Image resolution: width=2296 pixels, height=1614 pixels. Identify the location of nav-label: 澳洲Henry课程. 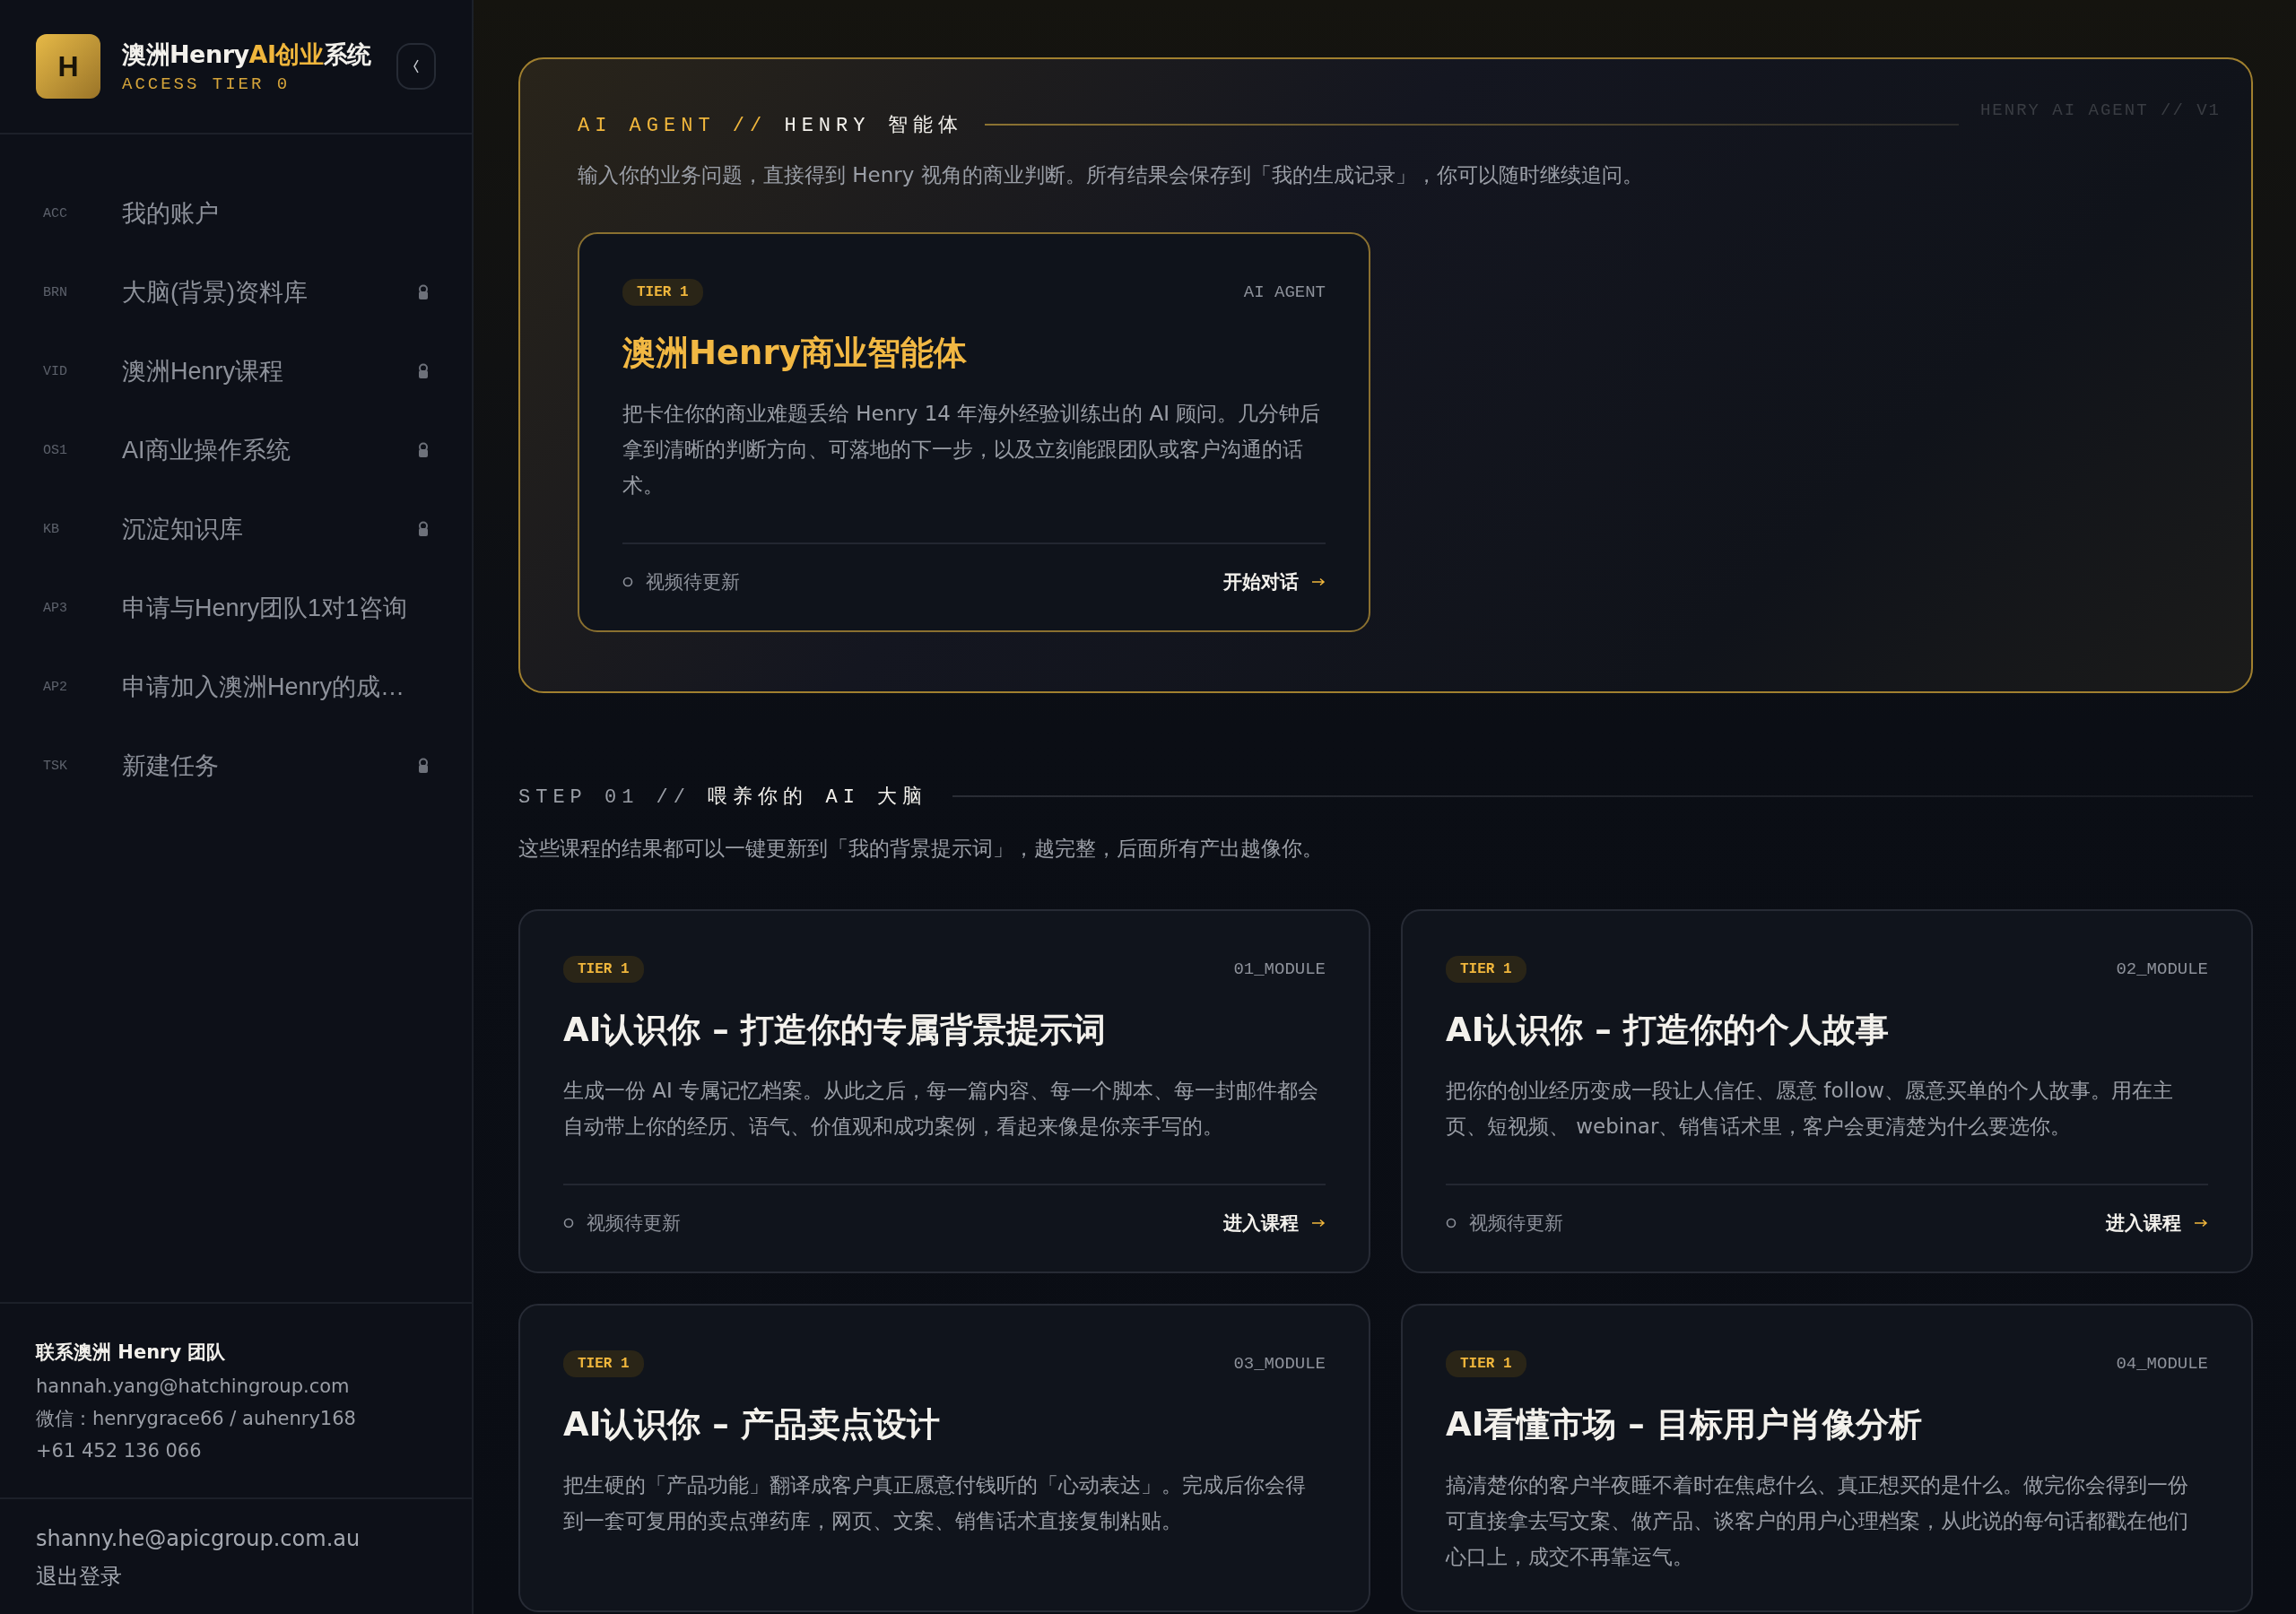
(203, 371).